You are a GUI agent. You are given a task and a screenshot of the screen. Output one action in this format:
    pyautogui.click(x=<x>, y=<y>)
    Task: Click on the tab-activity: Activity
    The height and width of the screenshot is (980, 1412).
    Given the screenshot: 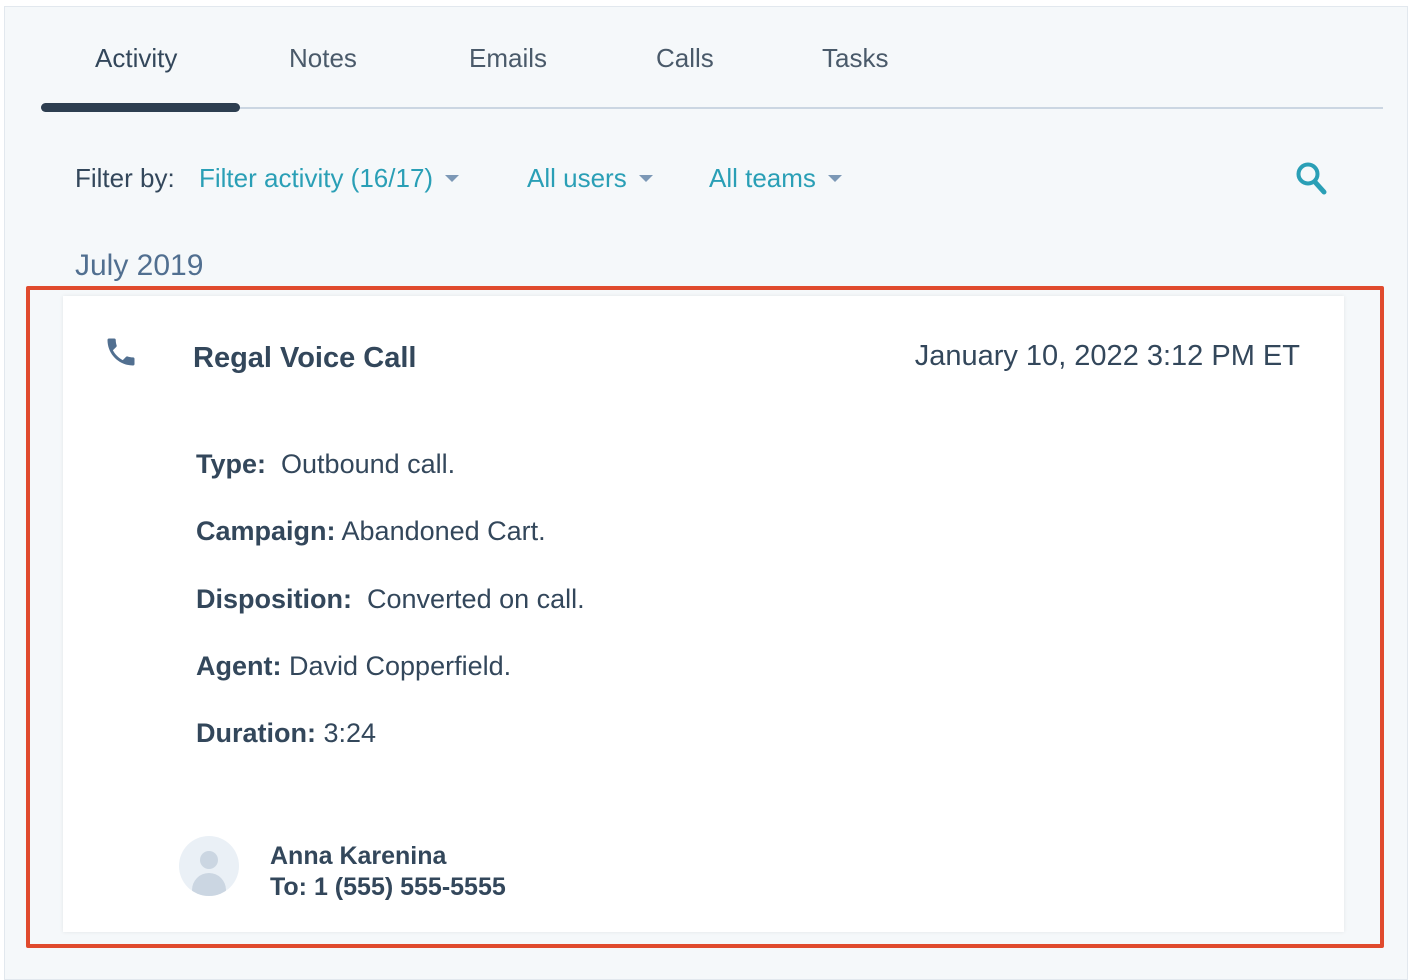 What is the action you would take?
    pyautogui.click(x=136, y=58)
    